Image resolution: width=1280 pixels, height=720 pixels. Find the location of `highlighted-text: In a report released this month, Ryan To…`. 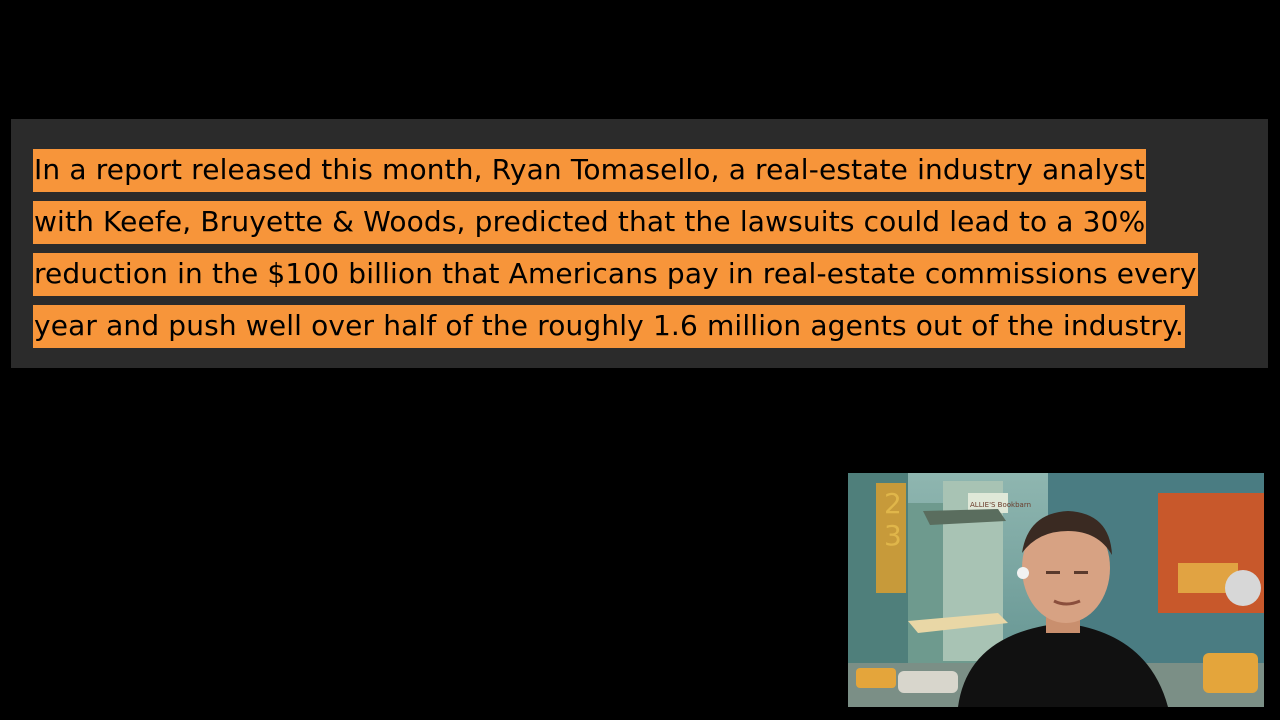

highlighted-text: In a report released this month, Ryan To… is located at coordinates (590, 170).